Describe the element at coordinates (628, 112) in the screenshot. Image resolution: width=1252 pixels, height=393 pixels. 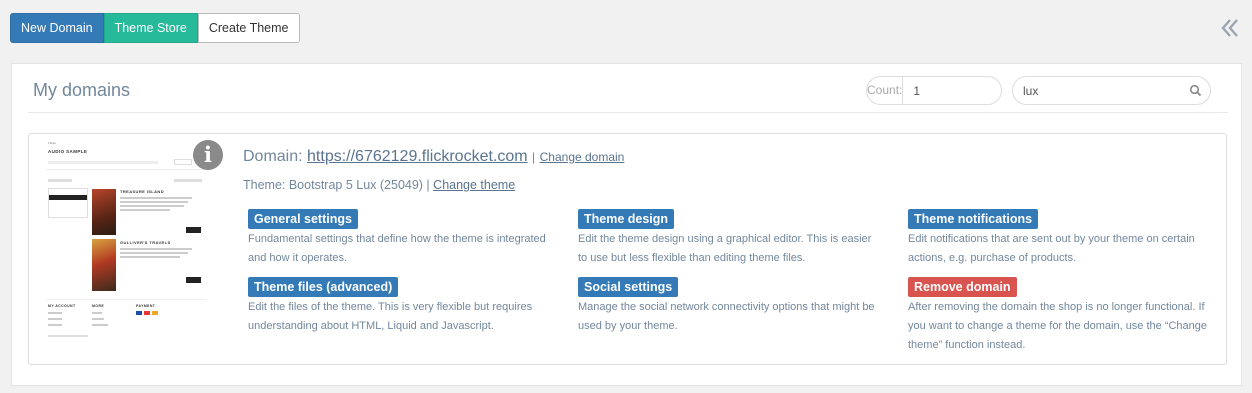
I see `panel-divider` at that location.